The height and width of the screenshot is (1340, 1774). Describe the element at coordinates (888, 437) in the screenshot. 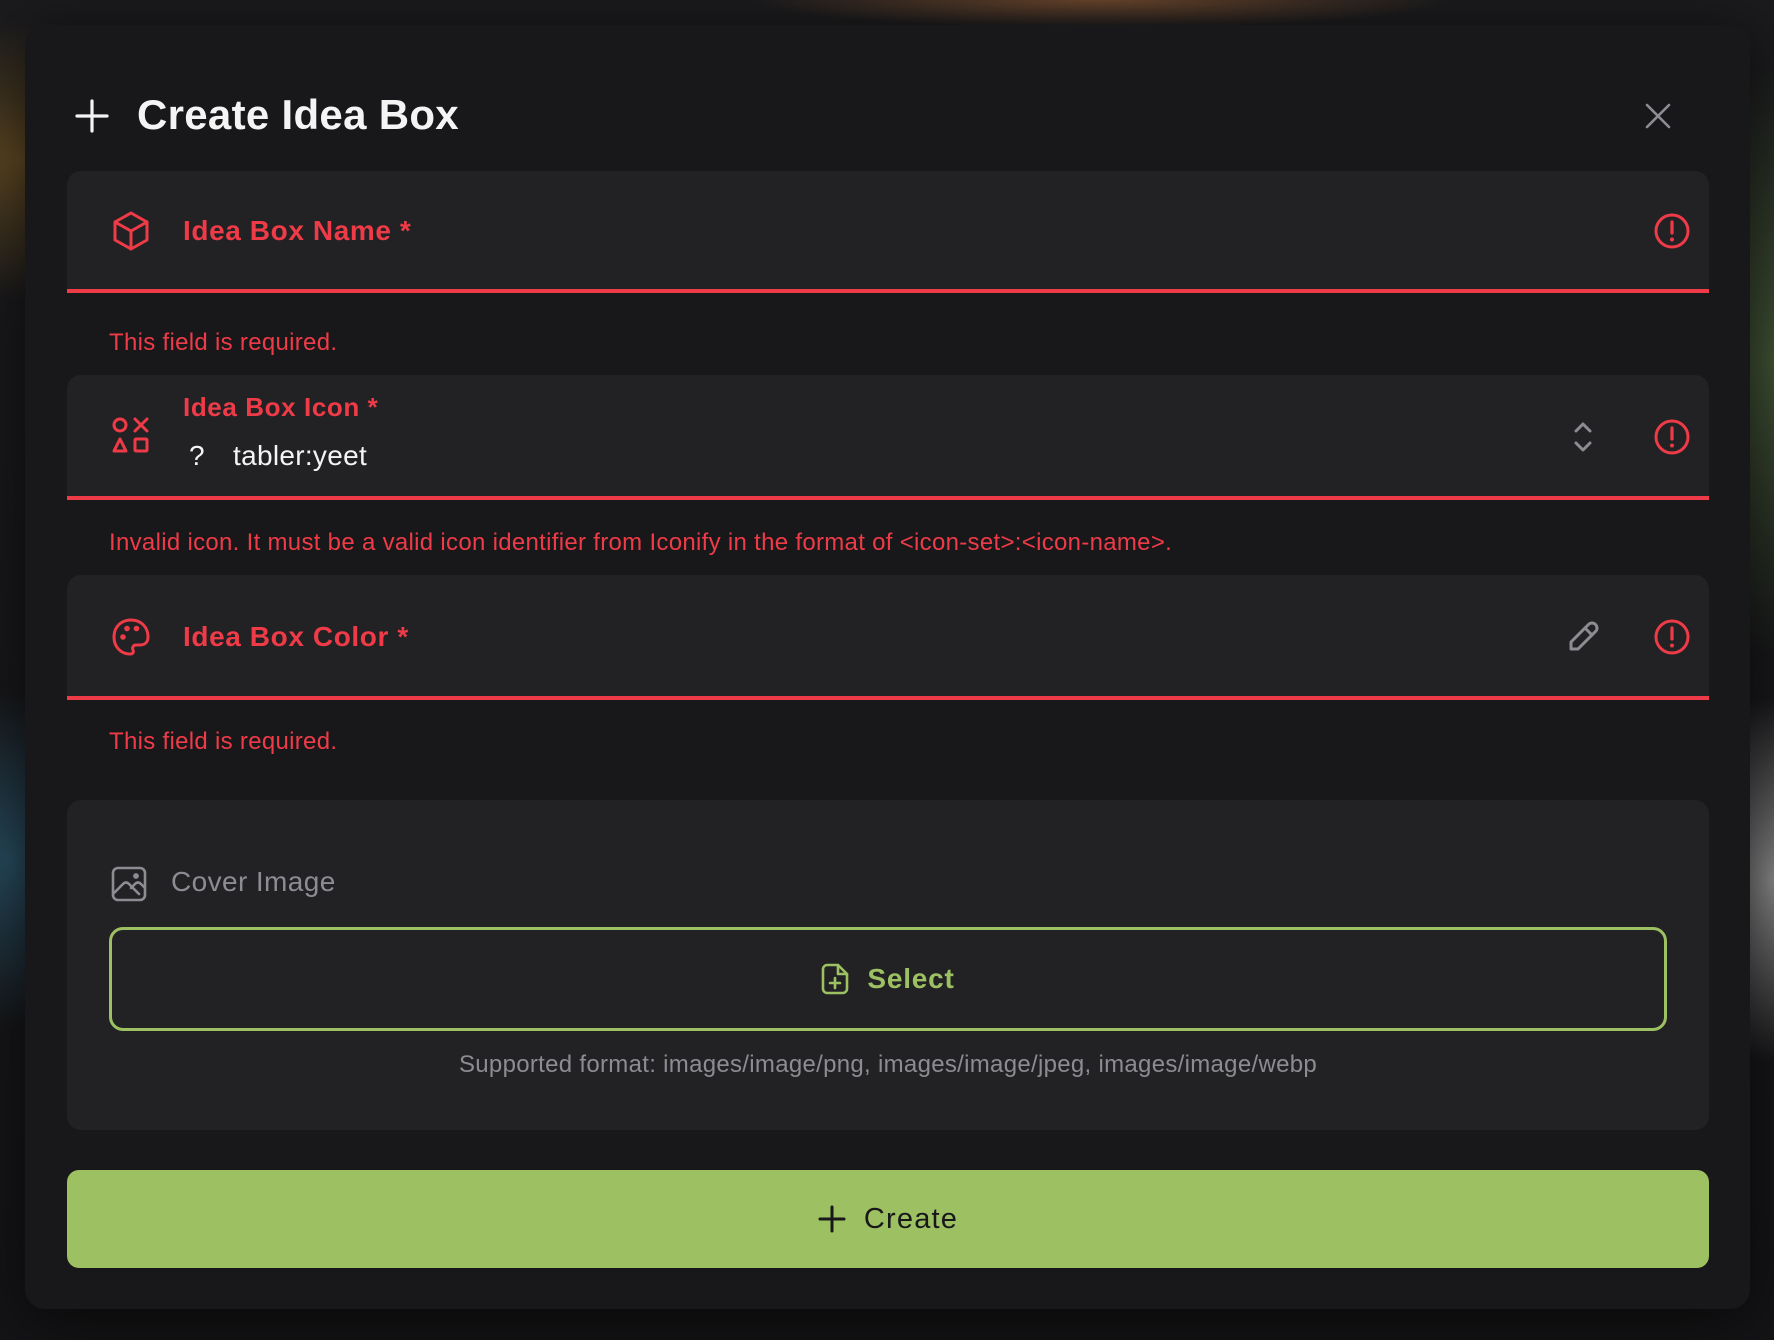

I see `idea-box-icon-field: Idea Box Icon * ? tabler:yeet` at that location.